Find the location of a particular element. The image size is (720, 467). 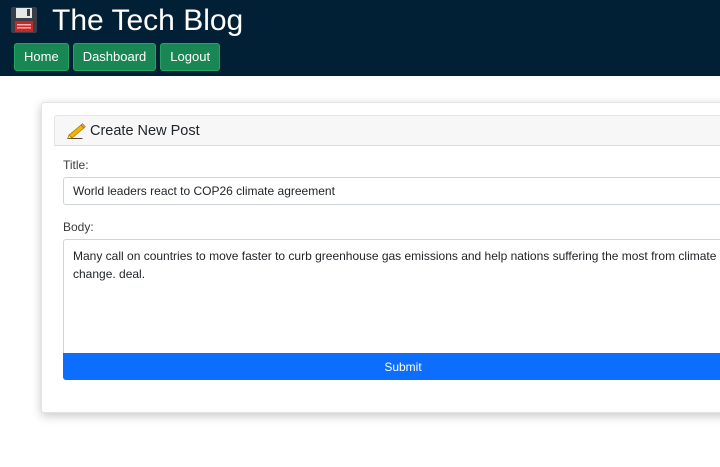

main-nav: Home Dashboard Logout is located at coordinates (117, 57).